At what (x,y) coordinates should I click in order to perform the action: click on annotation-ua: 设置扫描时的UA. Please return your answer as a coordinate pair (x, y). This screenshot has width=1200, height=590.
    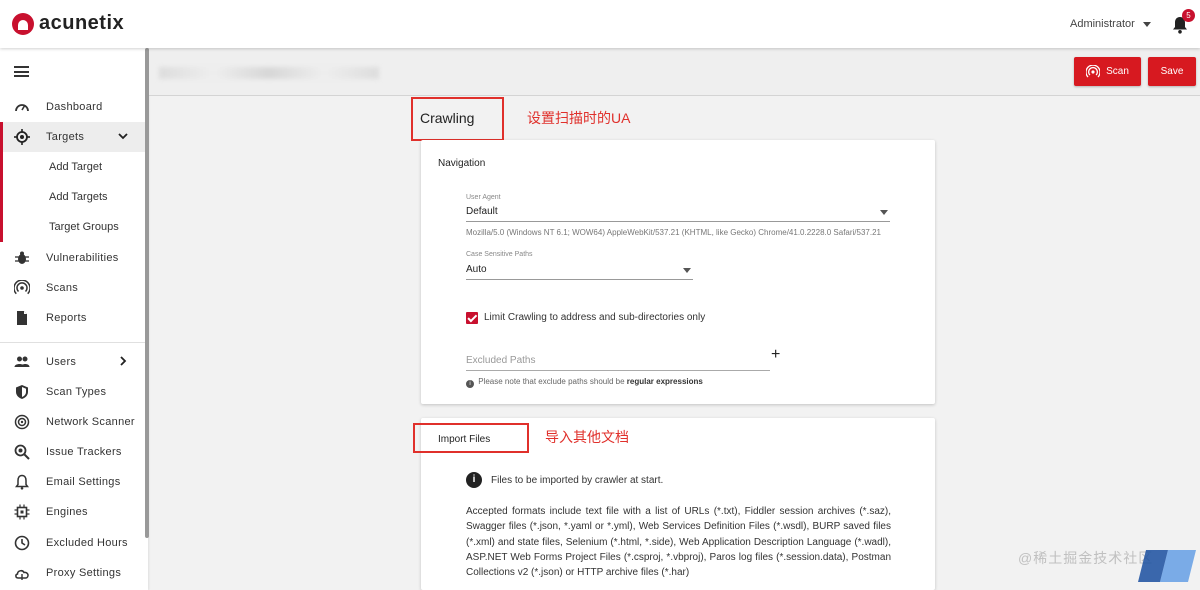
    Looking at the image, I should click on (579, 118).